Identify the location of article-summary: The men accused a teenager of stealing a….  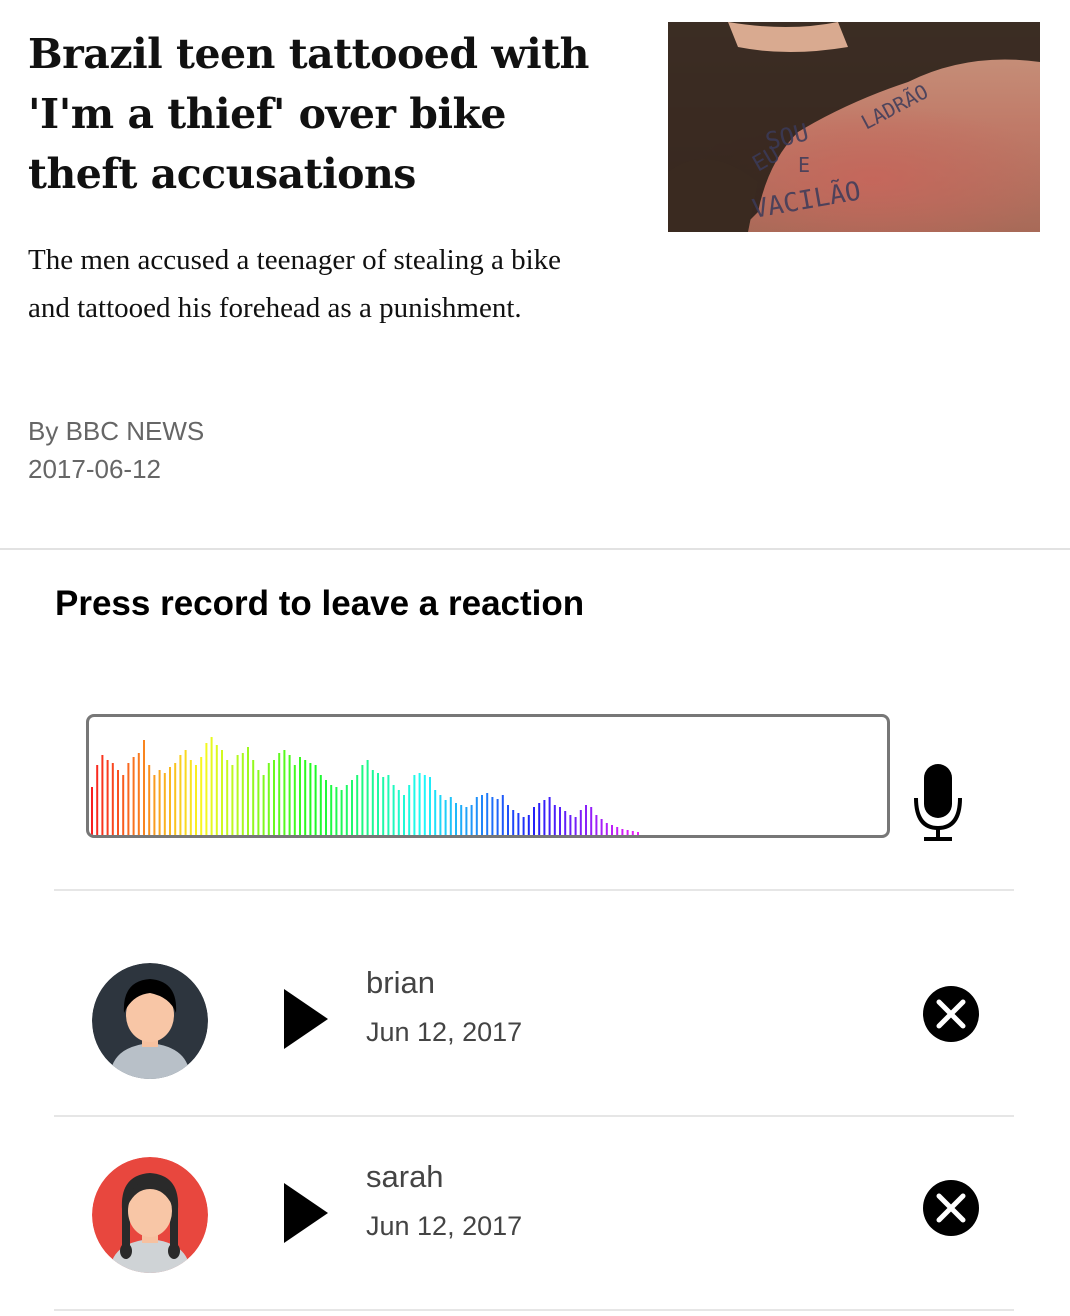
(295, 284).